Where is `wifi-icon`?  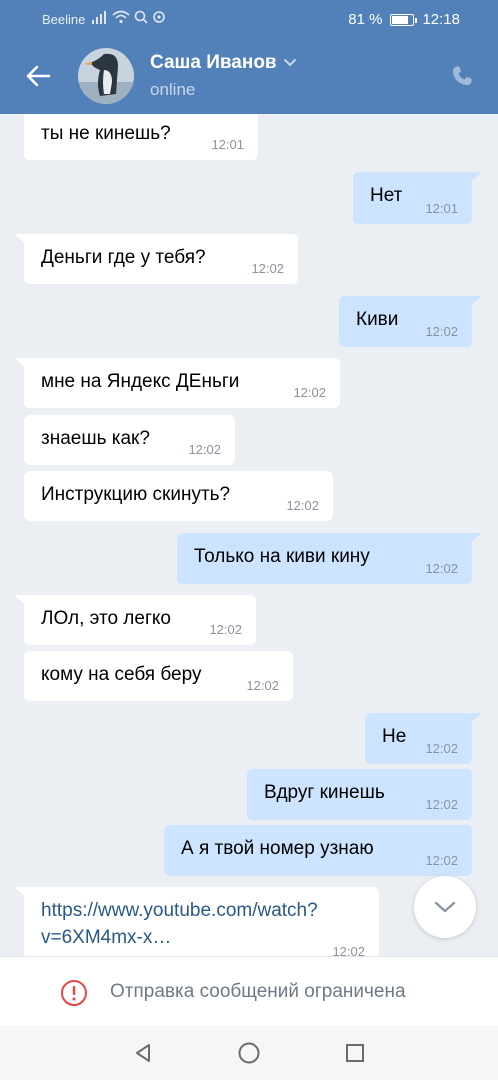 wifi-icon is located at coordinates (121, 17).